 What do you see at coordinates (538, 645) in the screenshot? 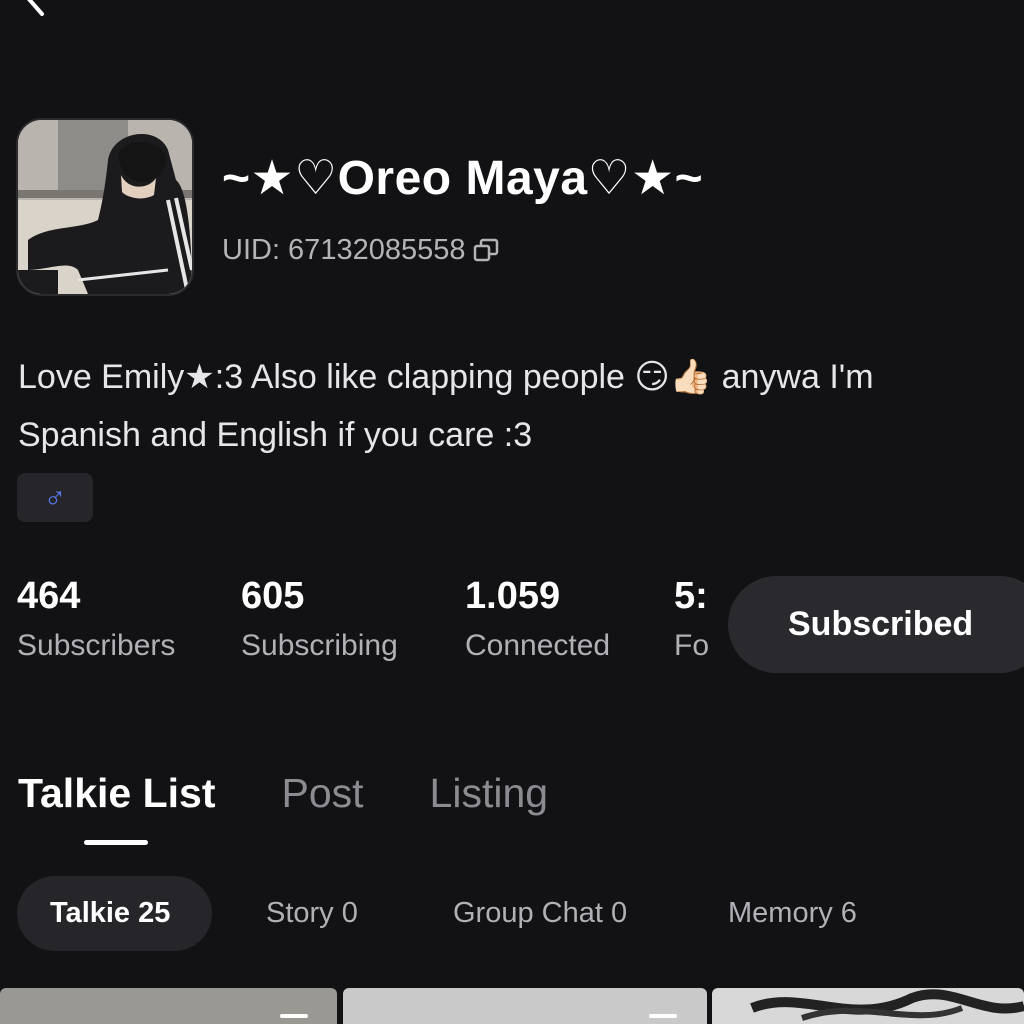
I see `stat-label: Connected` at bounding box center [538, 645].